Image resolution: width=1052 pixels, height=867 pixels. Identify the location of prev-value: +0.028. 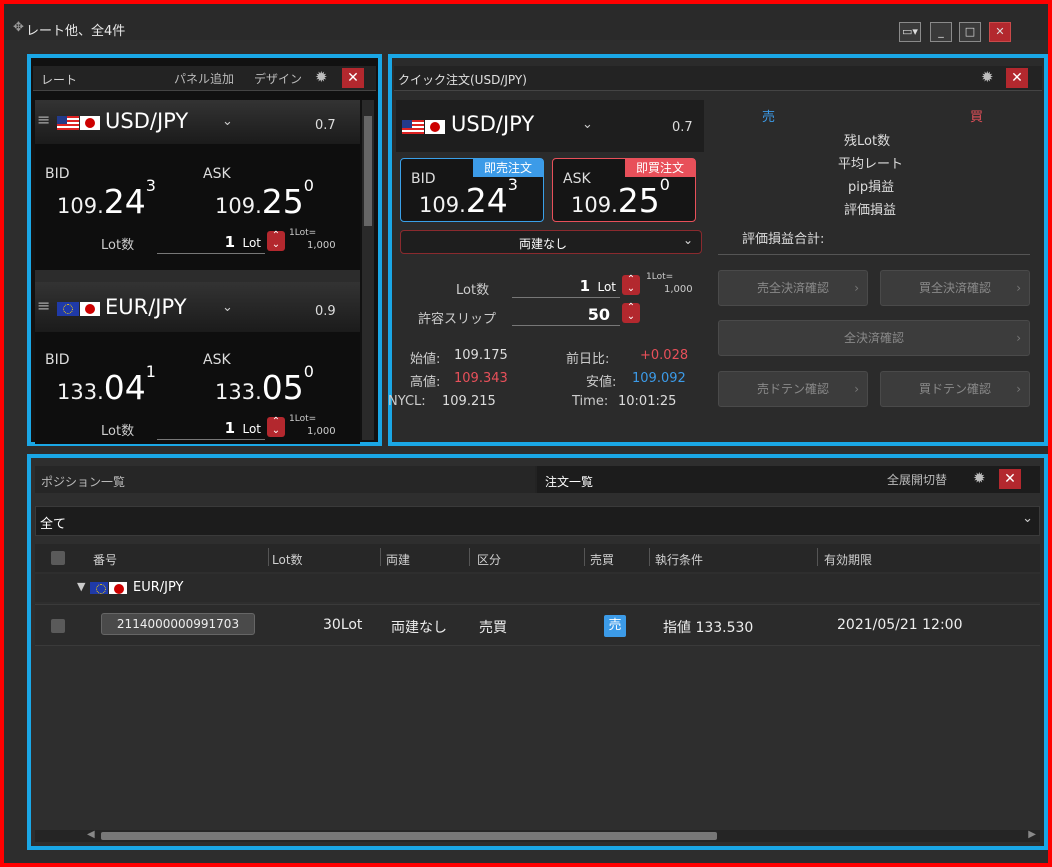
(664, 355).